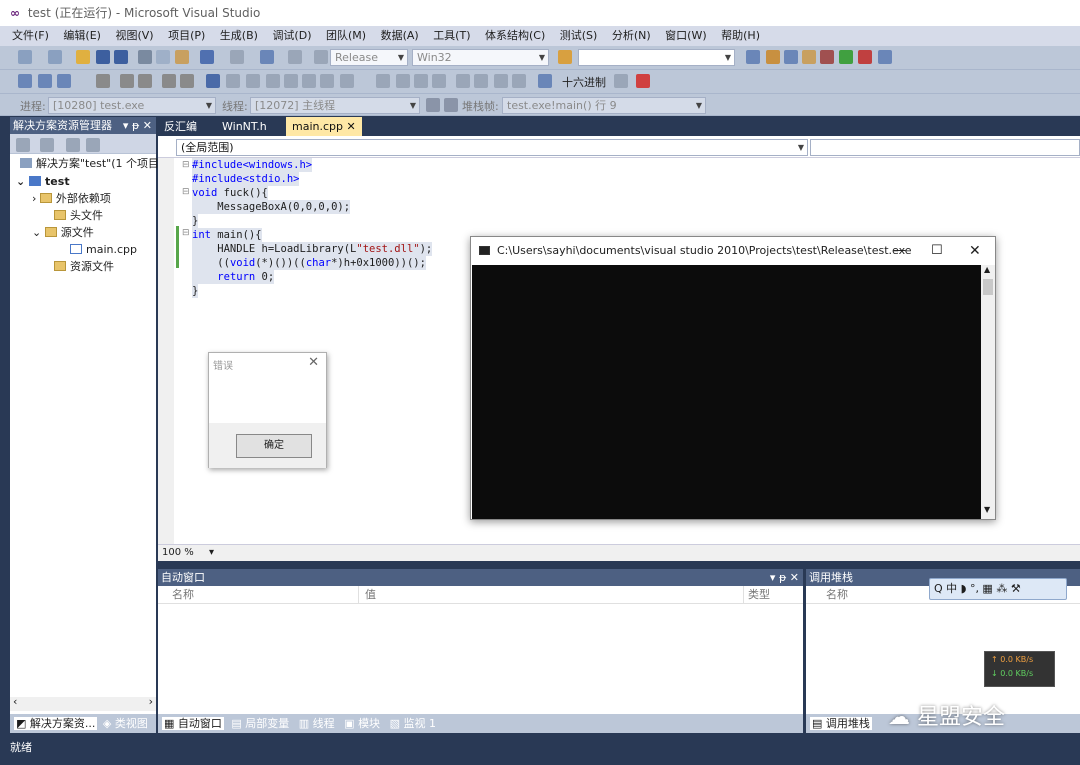 This screenshot has height=765, width=1080. What do you see at coordinates (753, 57) in the screenshot?
I see `solution-explorer-icon` at bounding box center [753, 57].